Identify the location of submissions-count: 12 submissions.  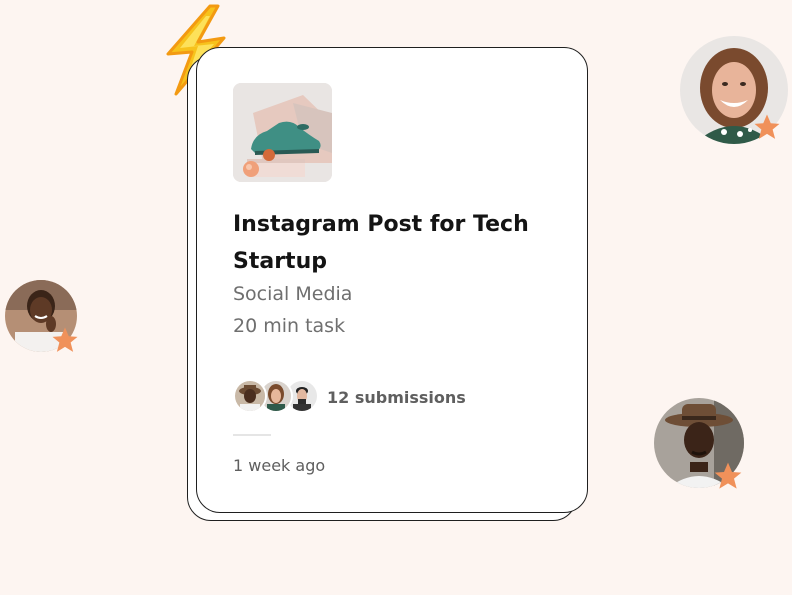
(396, 397).